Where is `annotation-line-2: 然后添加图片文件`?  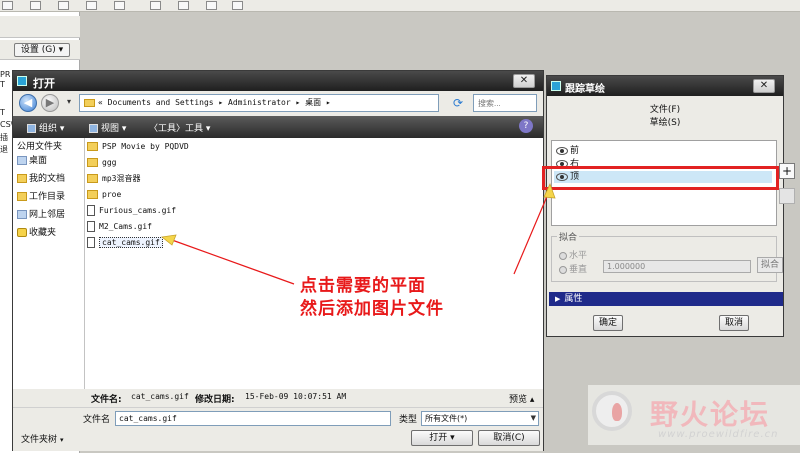 annotation-line-2: 然后添加图片文件 is located at coordinates (372, 309).